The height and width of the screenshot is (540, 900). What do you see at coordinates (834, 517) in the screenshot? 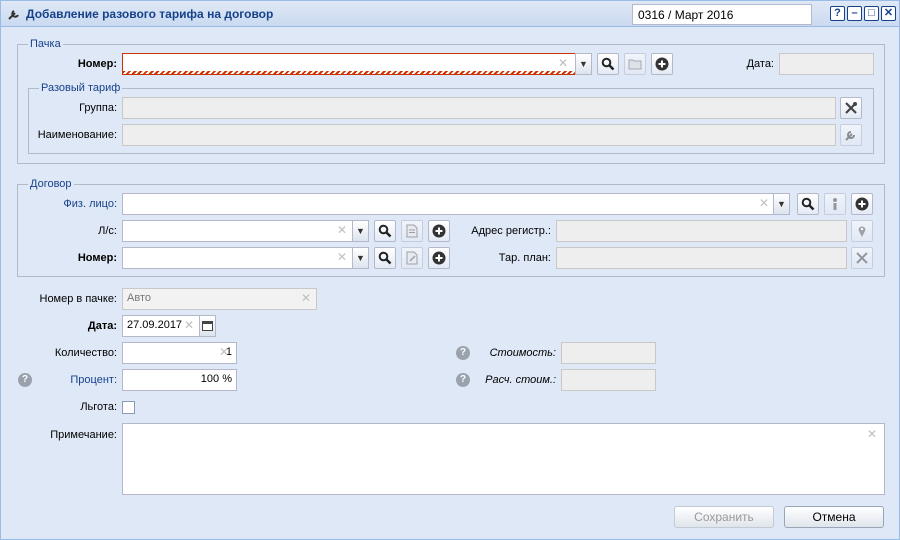
I see `cancel-button: Отмена` at bounding box center [834, 517].